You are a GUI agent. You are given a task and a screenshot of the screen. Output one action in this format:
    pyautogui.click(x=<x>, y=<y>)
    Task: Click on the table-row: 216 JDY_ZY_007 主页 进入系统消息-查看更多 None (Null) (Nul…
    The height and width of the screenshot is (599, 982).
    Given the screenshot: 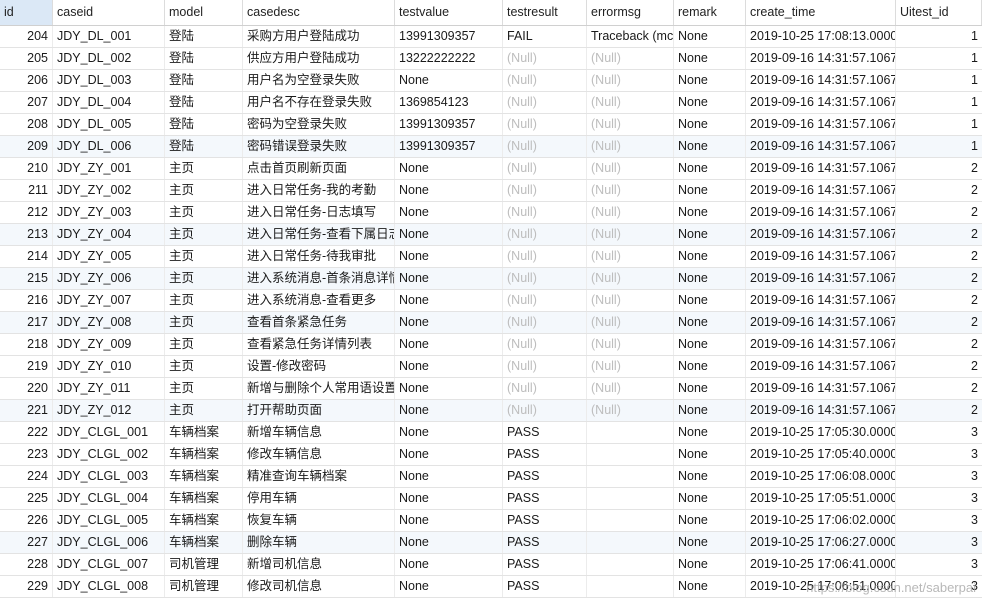 What is the action you would take?
    pyautogui.click(x=491, y=301)
    